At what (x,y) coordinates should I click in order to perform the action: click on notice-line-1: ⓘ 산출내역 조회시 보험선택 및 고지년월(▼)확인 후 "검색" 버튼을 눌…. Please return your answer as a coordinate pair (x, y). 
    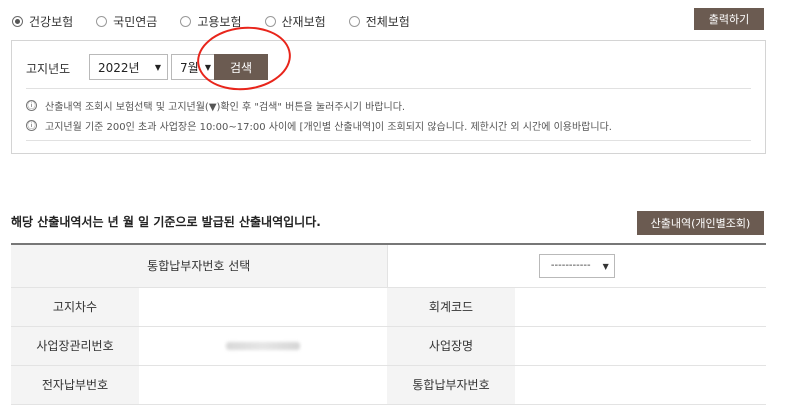
    Looking at the image, I should click on (215, 105).